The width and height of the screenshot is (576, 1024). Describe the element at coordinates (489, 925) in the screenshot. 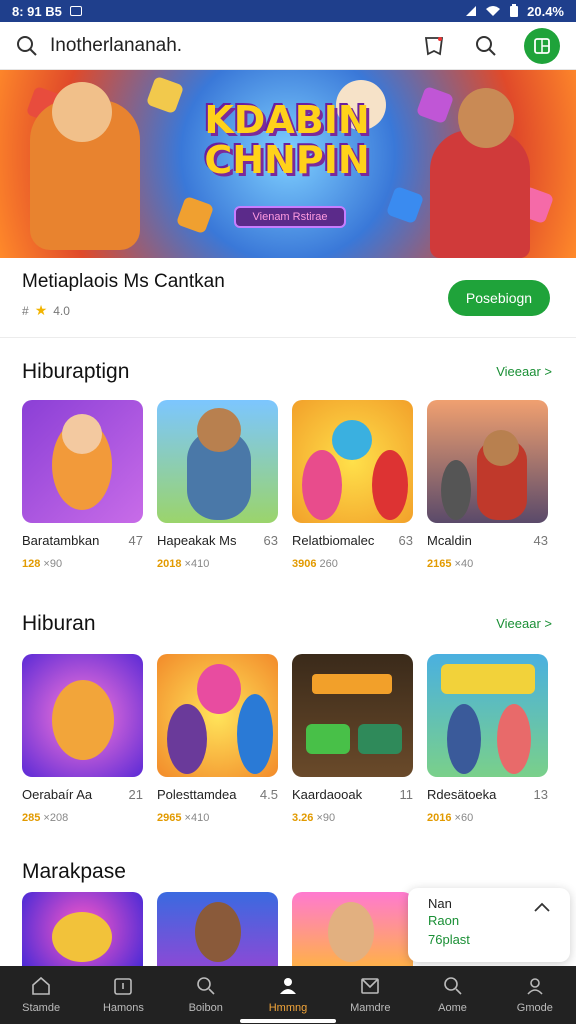

I see `mini-popup-card: Nan Raon 76plast` at that location.